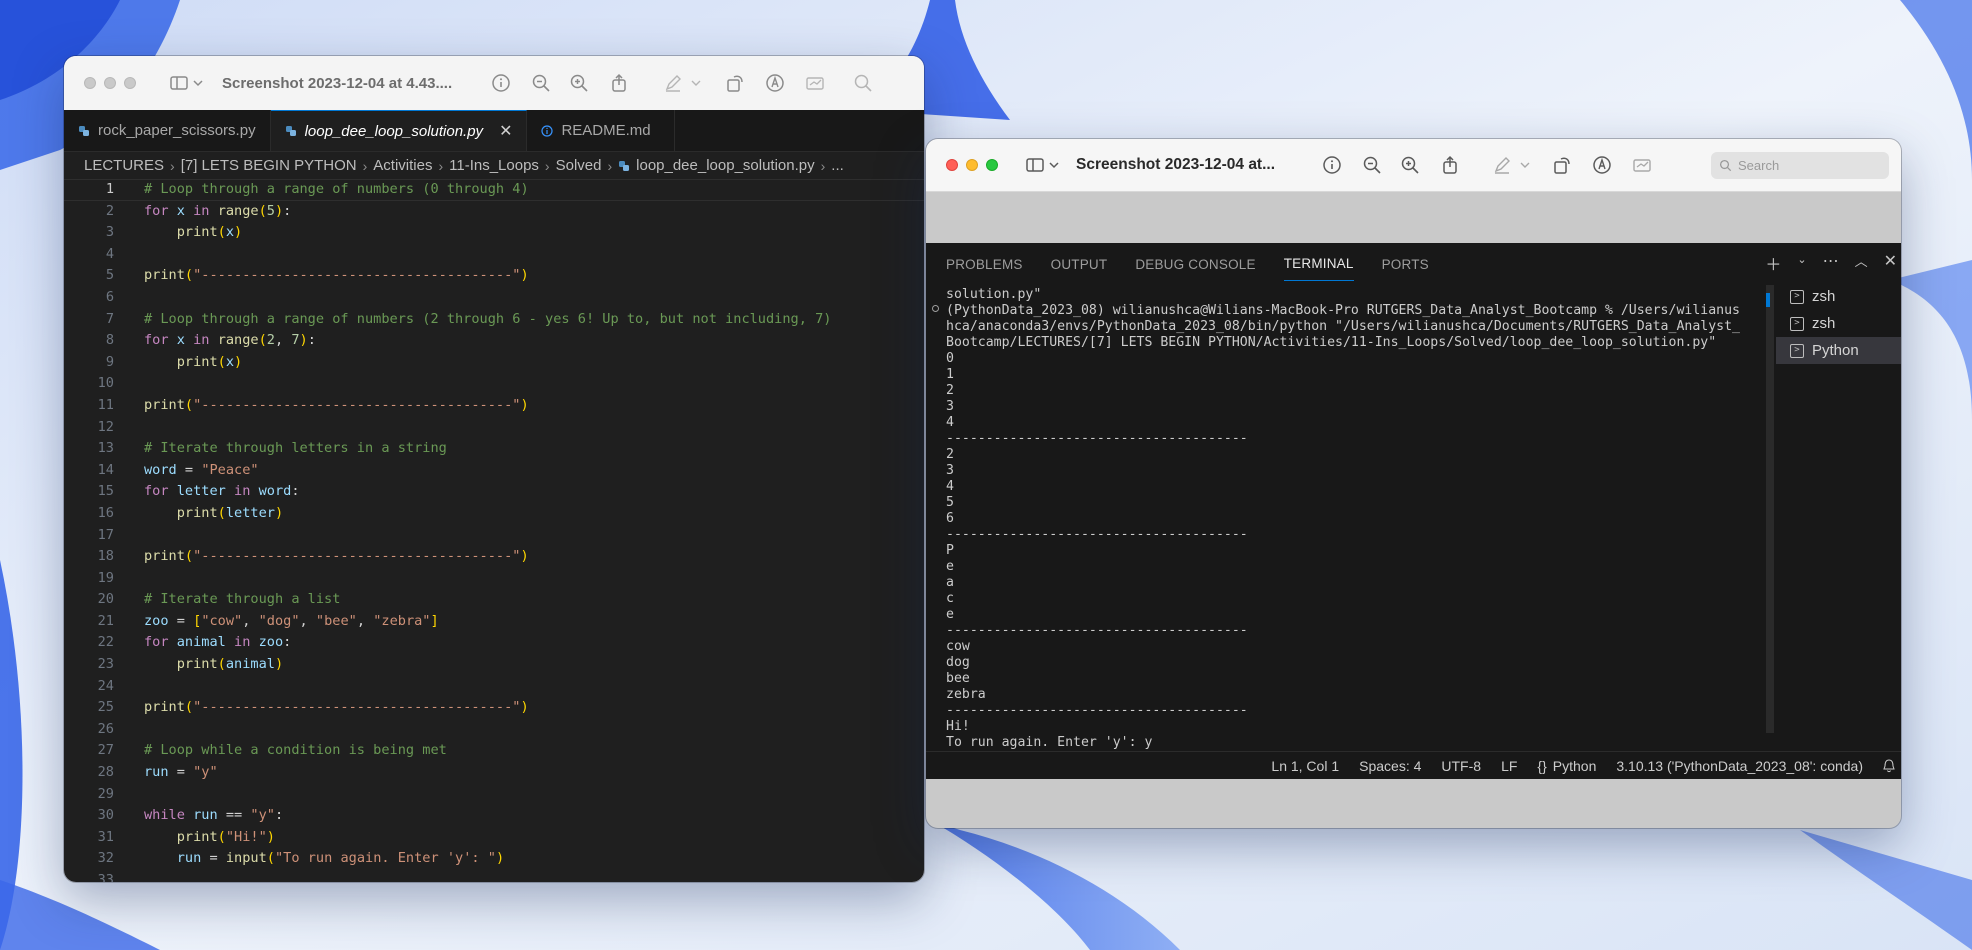  Describe the element at coordinates (494, 341) in the screenshot. I see `code-line: 8 for x in range(2, 7):` at that location.